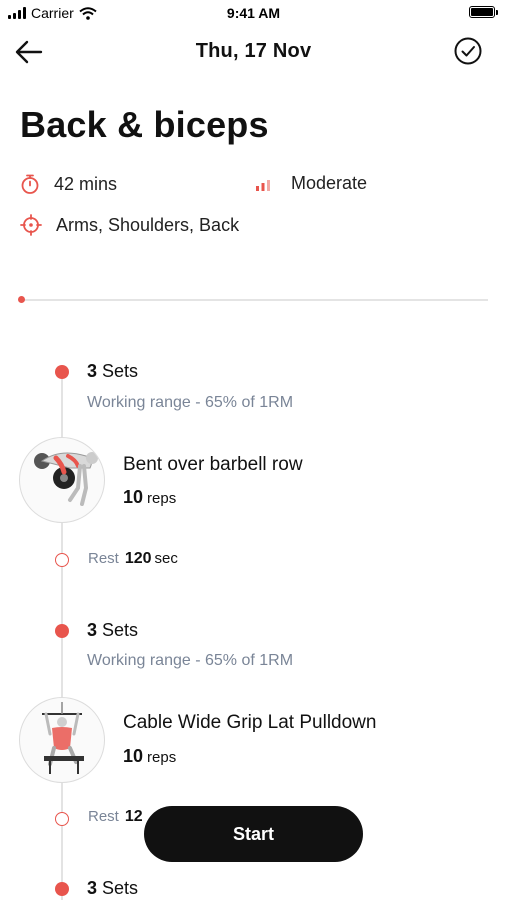 The image size is (507, 900). What do you see at coordinates (263, 185) in the screenshot?
I see `intensity-bars-icon` at bounding box center [263, 185].